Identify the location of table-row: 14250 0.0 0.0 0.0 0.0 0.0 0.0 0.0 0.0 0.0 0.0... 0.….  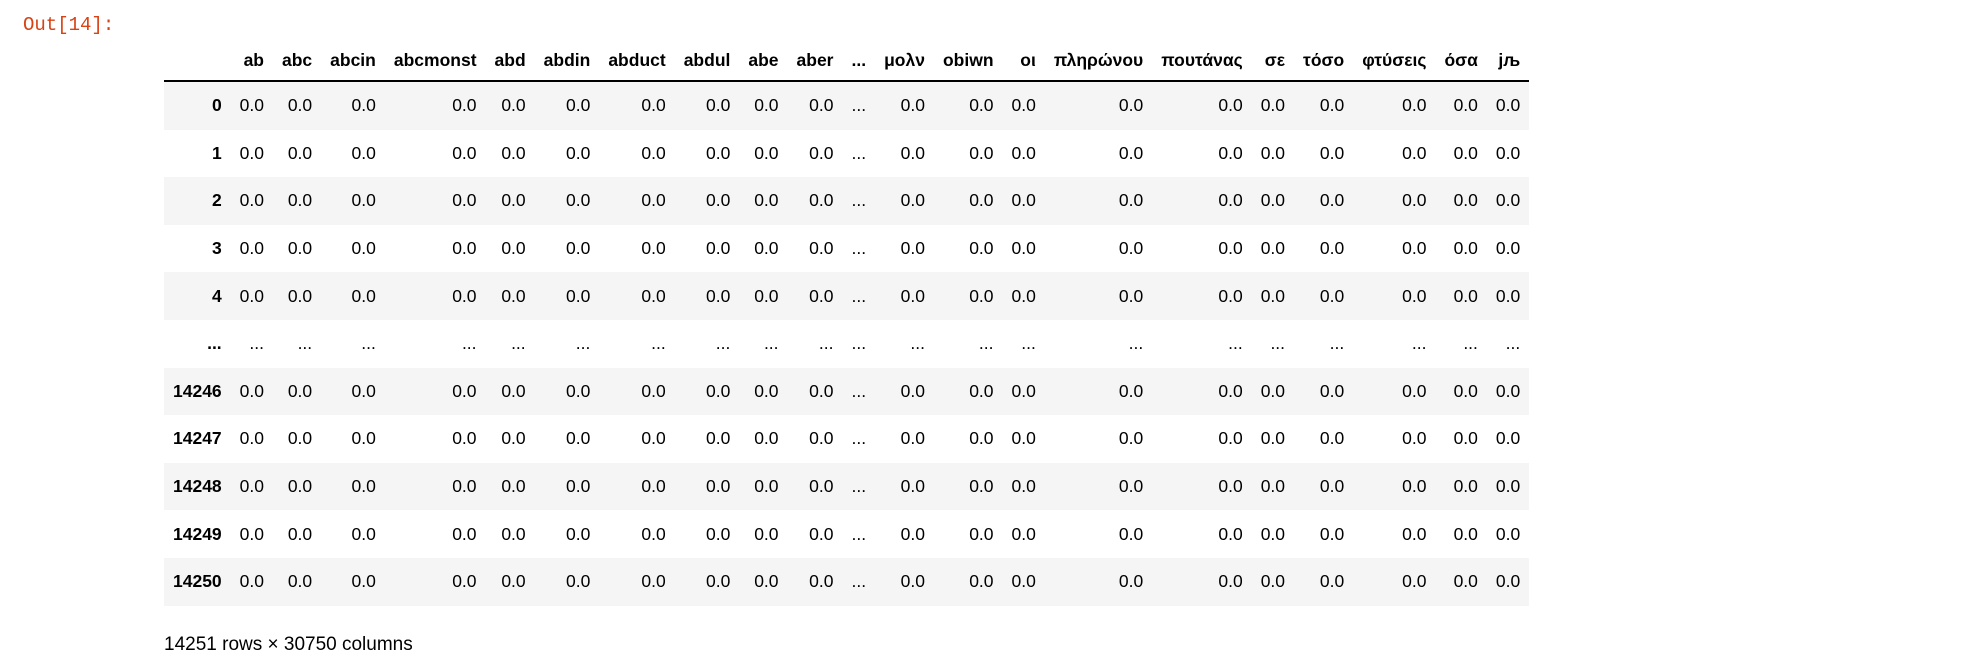
(847, 581).